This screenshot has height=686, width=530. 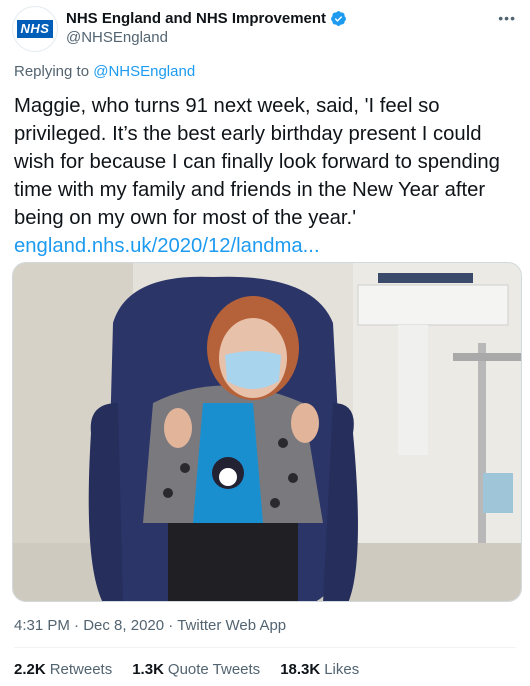 I want to click on quote-tweets-label: Quote Tweets, so click(x=214, y=669).